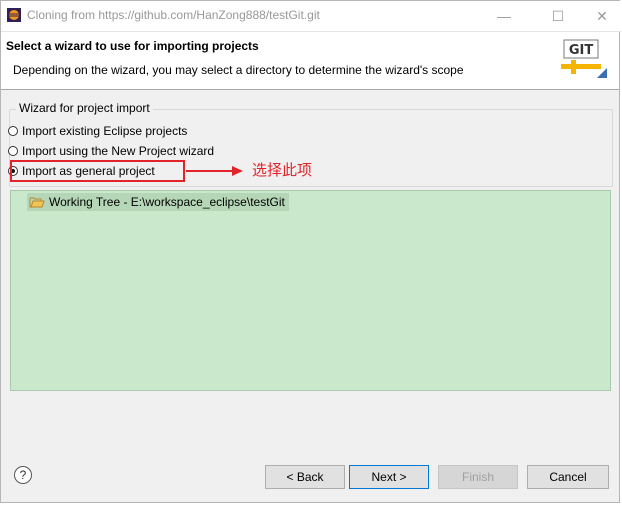 This screenshot has height=505, width=622. Describe the element at coordinates (504, 16) in the screenshot. I see `minimize-button: —` at that location.